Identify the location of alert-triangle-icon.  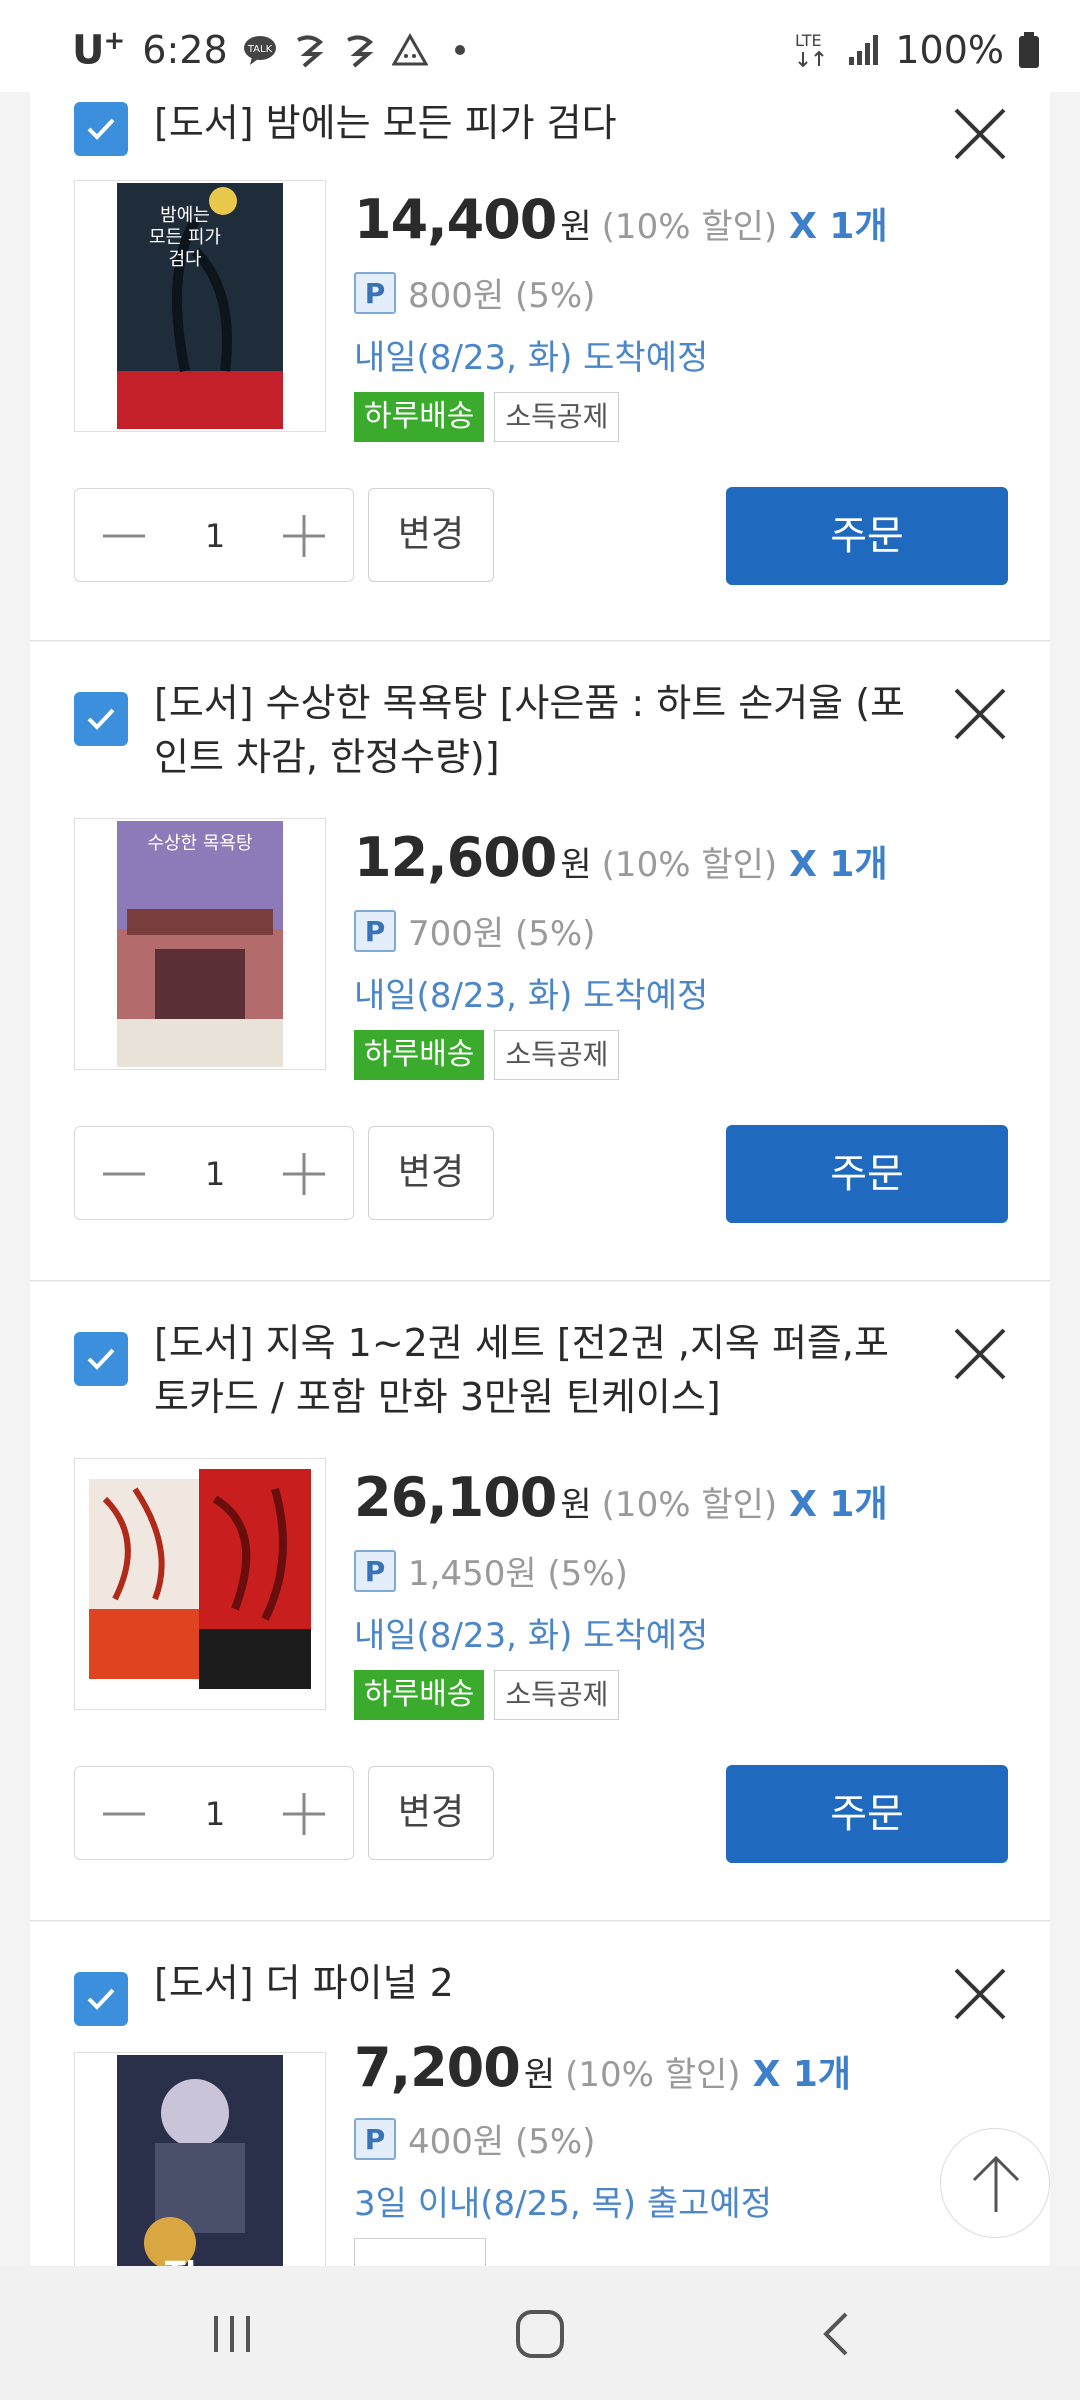
(409, 49).